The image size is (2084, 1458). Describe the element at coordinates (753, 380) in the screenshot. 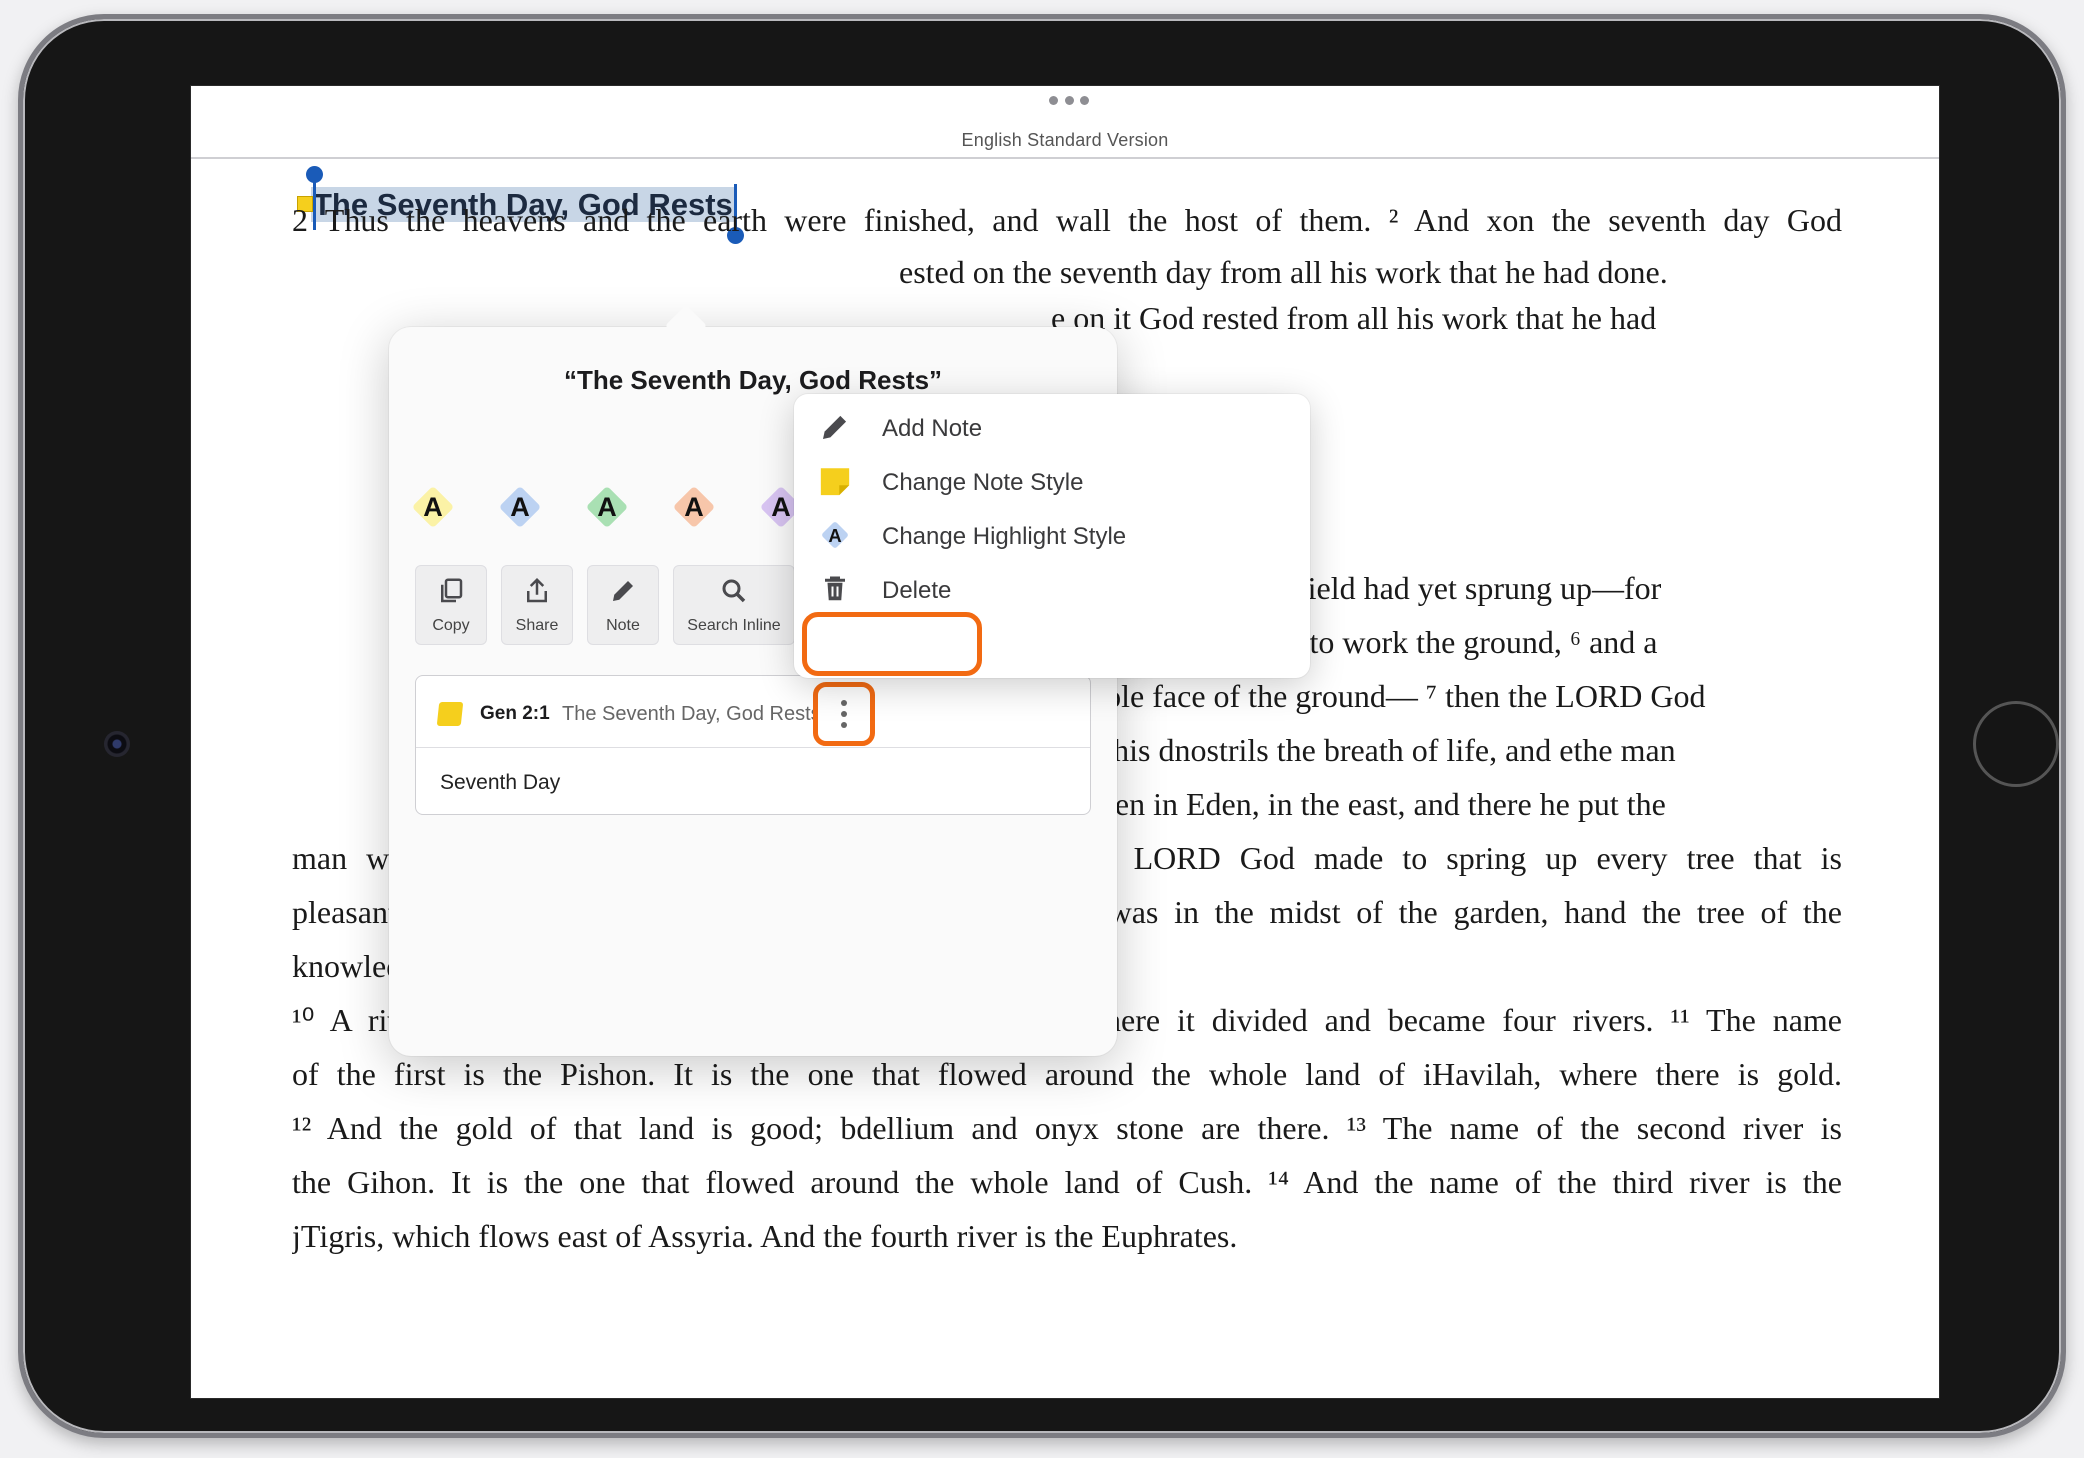

I see `panel-title: “The Seventh Day, God Rests”` at that location.